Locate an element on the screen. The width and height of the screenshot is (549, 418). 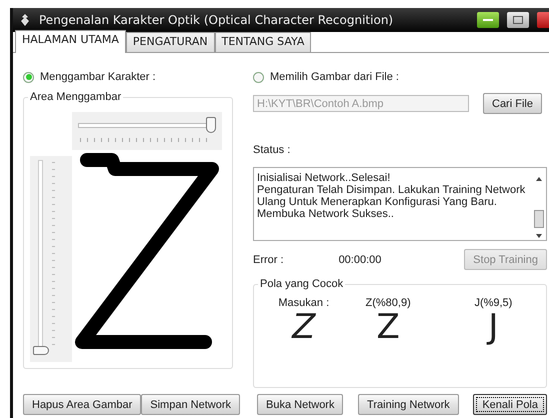
action-button: Hapus Area Gambar is located at coordinates (82, 404).